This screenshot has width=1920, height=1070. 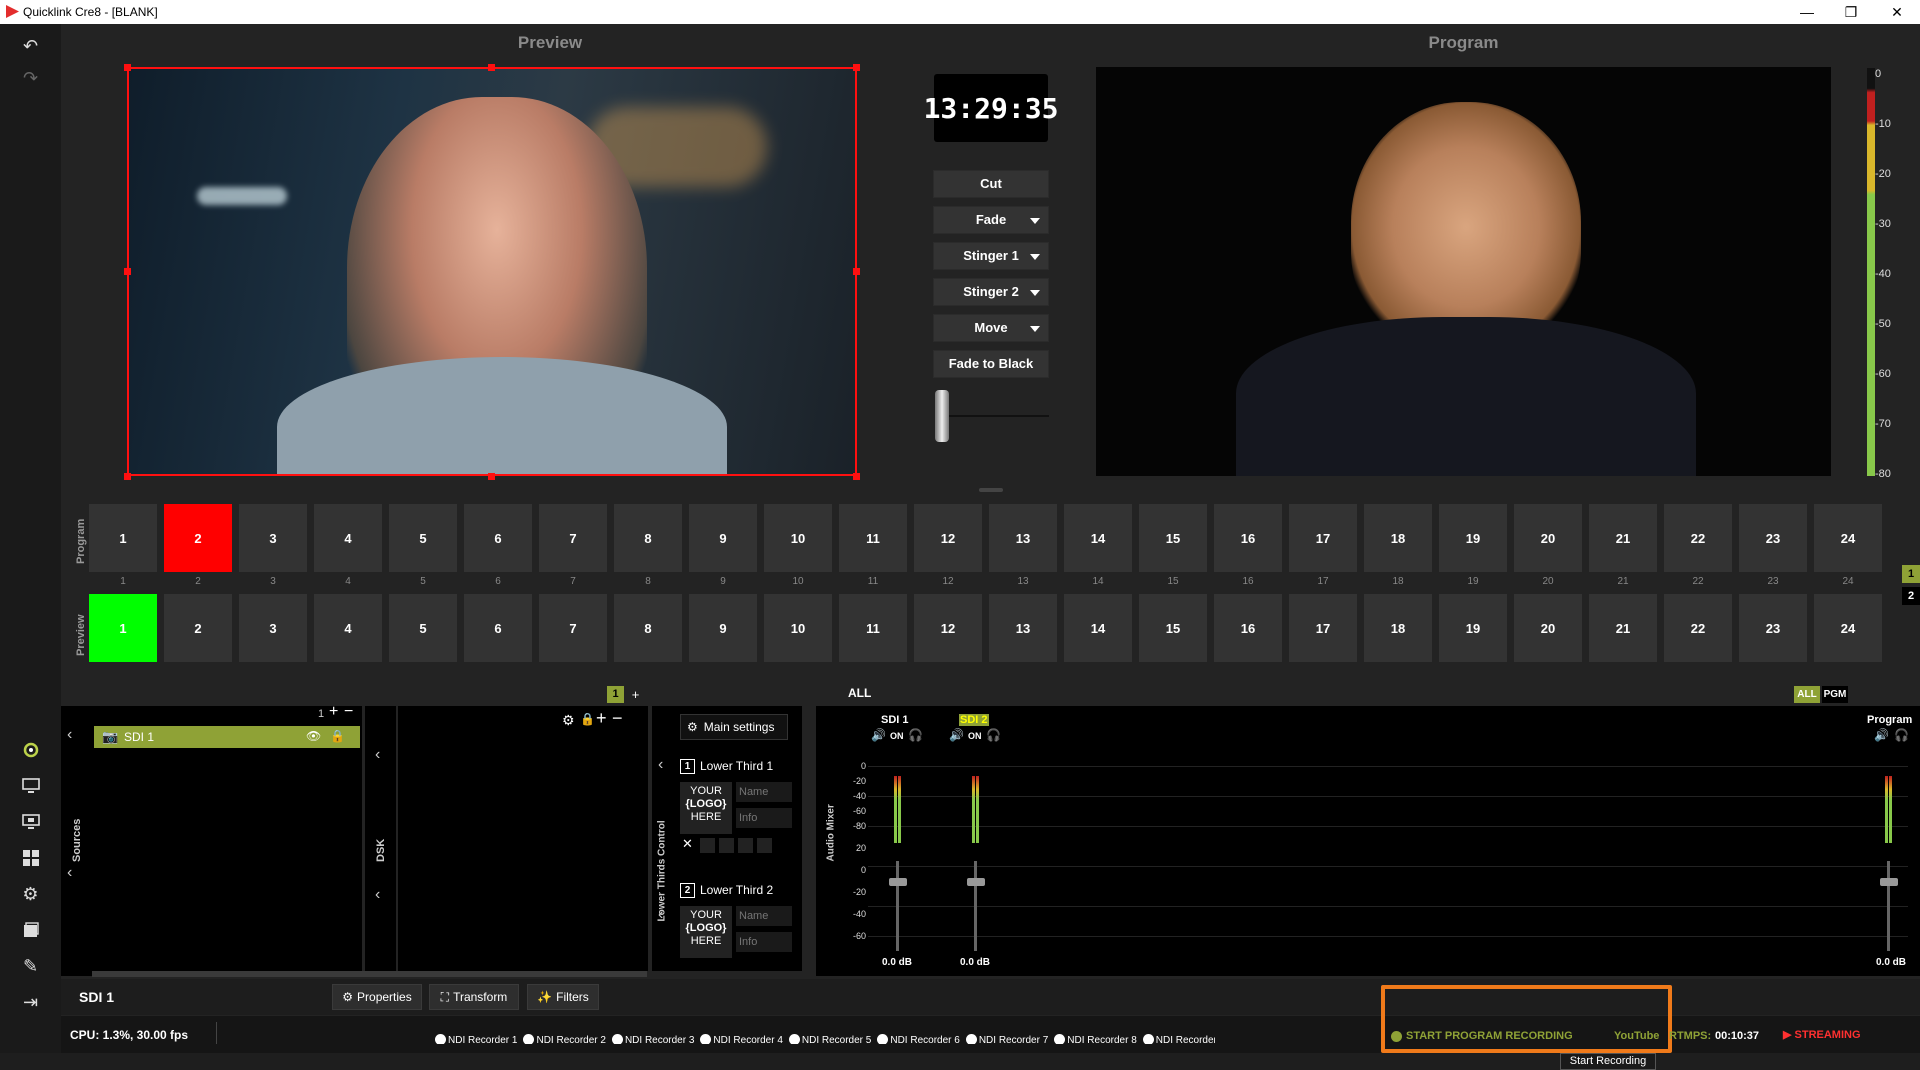 I want to click on preview-button-14: 14, so click(x=1098, y=628).